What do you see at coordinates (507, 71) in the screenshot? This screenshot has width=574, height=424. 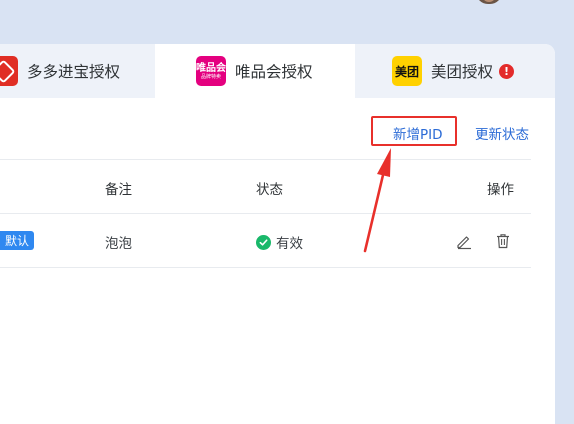 I see `exclamation-icon: !` at bounding box center [507, 71].